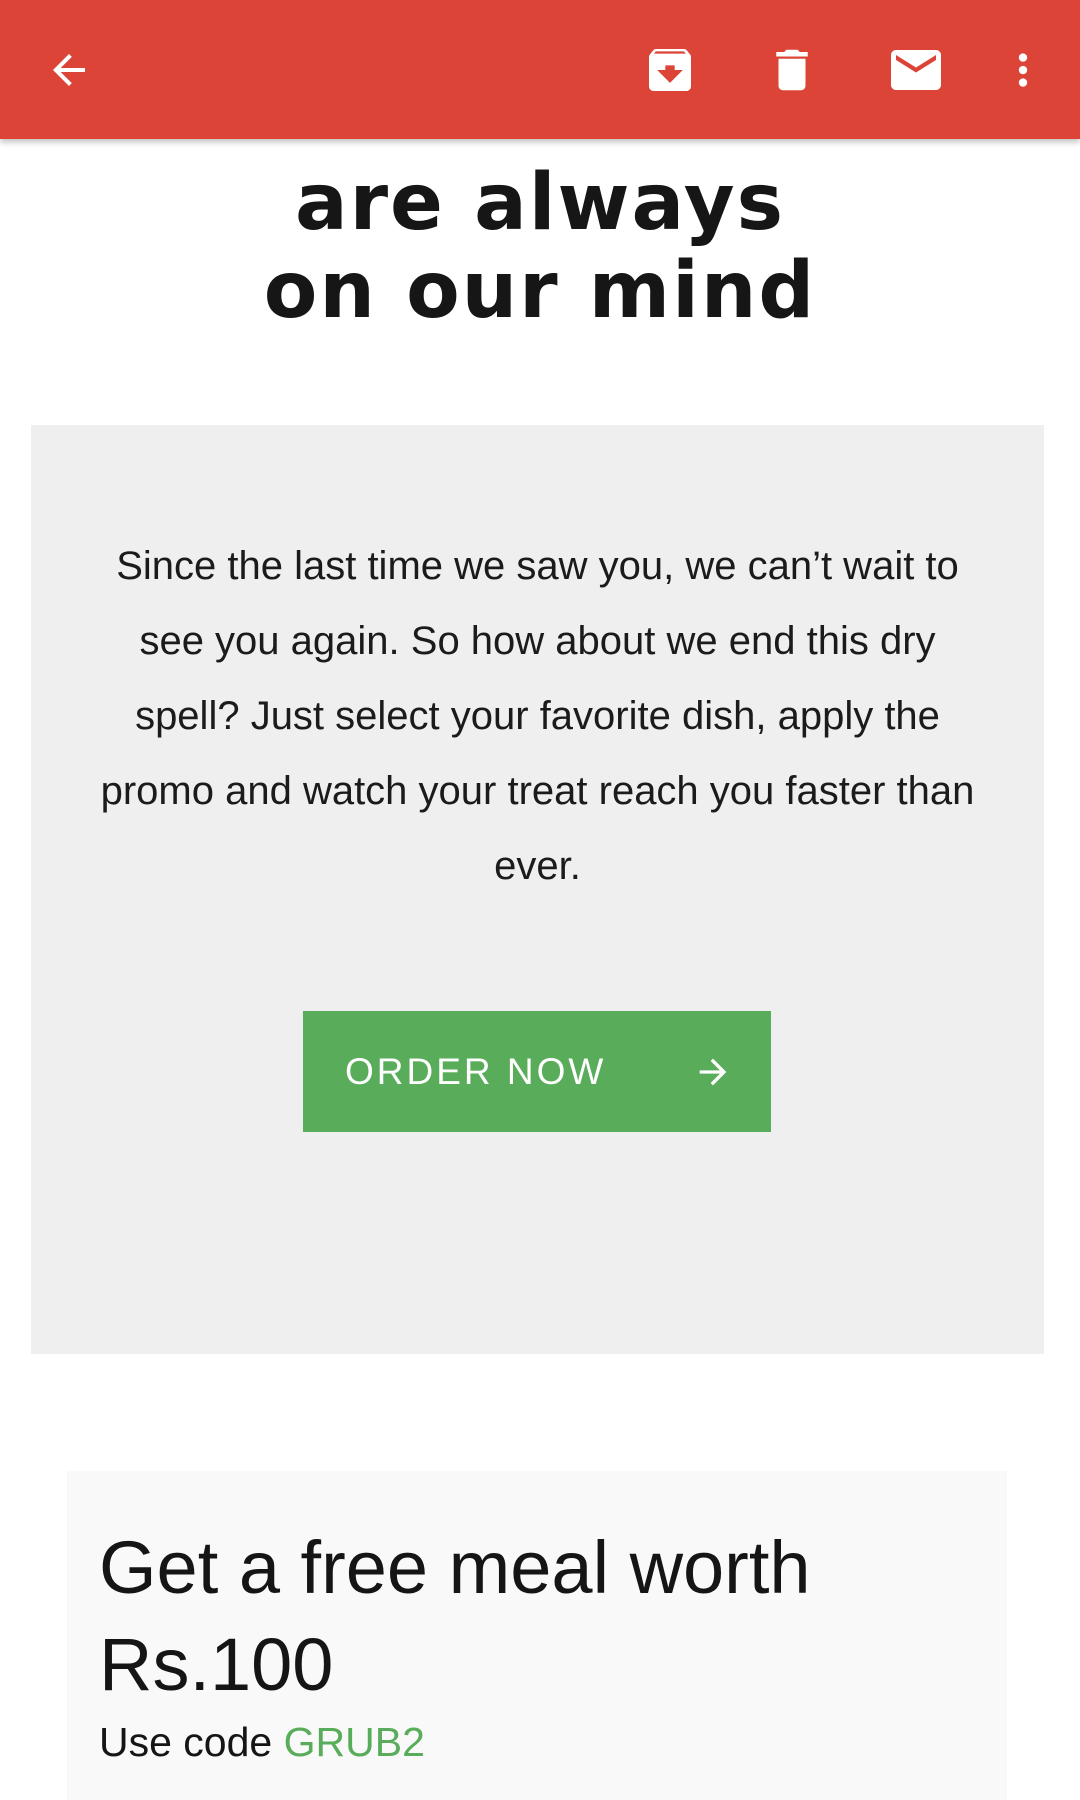 Image resolution: width=1080 pixels, height=1800 pixels. I want to click on order-now-button: ORDER NOW, so click(537, 1071).